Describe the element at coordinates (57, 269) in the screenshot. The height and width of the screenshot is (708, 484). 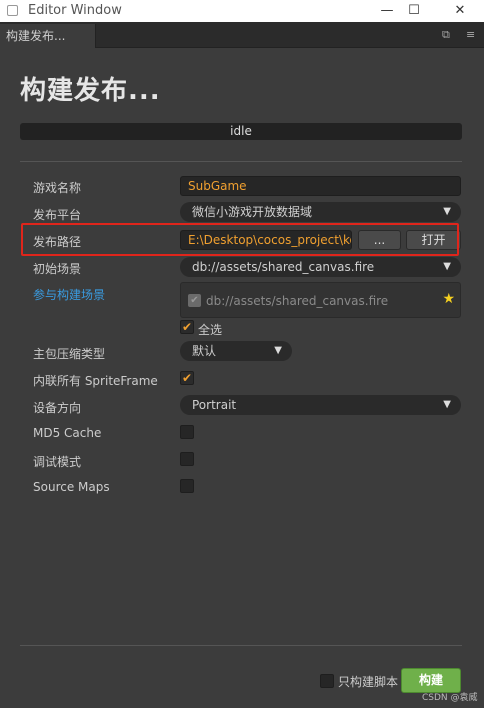
I see `start-scene-label: 初始场景` at that location.